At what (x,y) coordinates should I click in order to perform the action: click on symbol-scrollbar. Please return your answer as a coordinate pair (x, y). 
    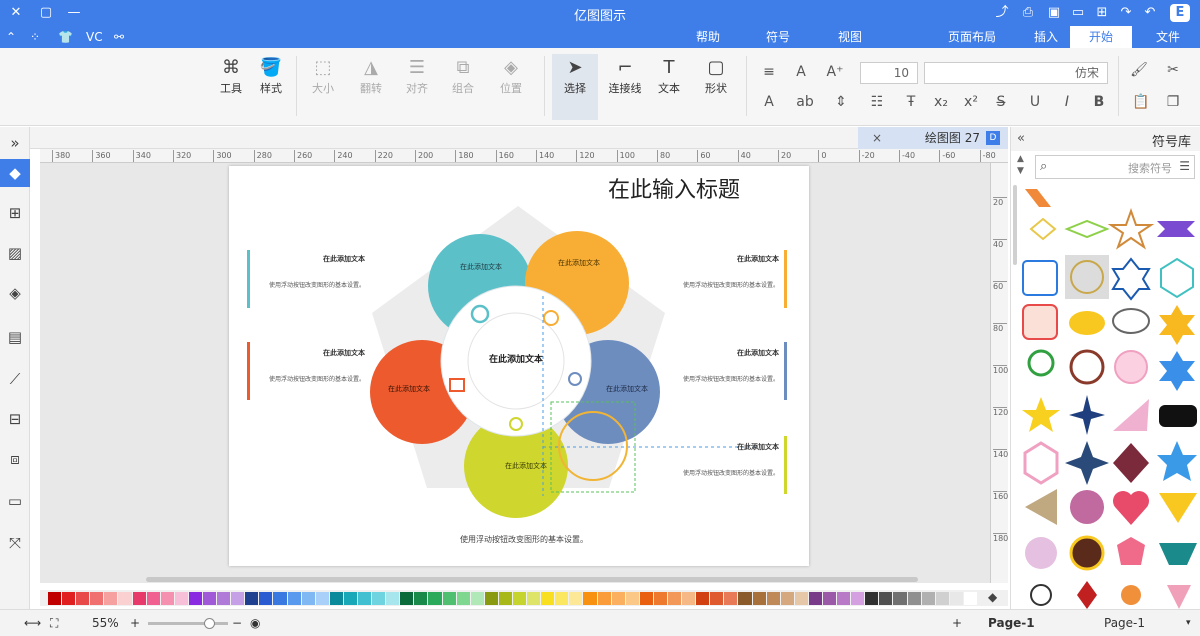
    Looking at the image, I should click on (1015, 225).